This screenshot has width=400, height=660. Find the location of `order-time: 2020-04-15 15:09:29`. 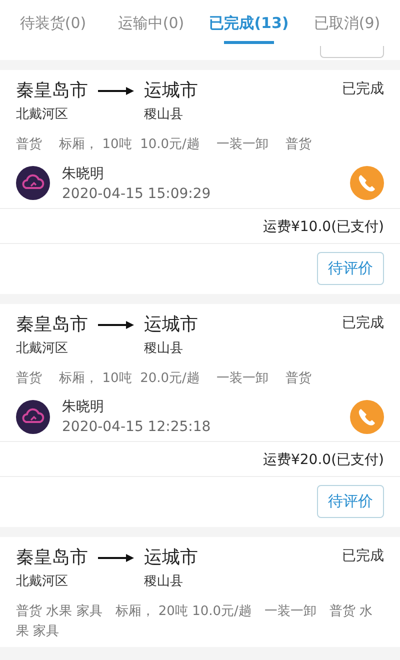

order-time: 2020-04-15 15:09:29 is located at coordinates (136, 194).